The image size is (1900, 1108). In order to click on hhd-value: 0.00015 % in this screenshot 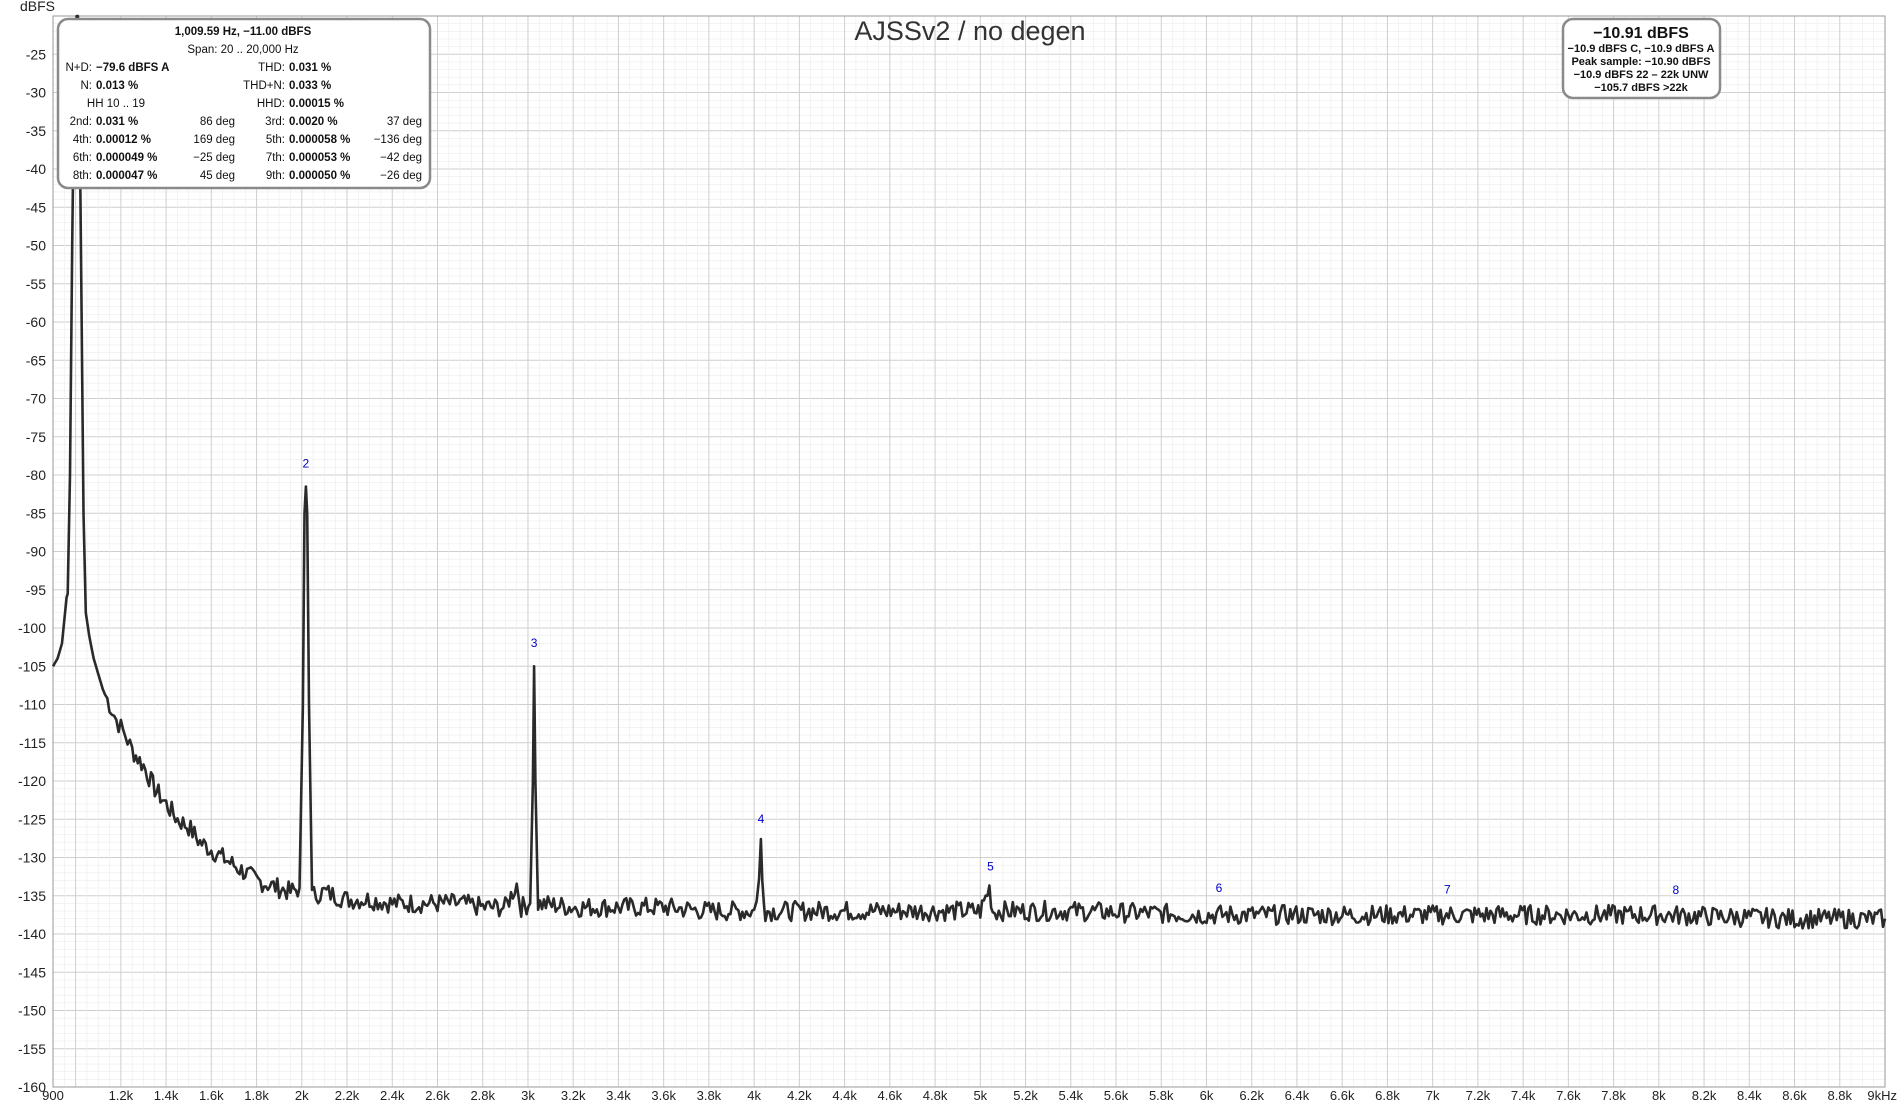, I will do `click(316, 104)`.